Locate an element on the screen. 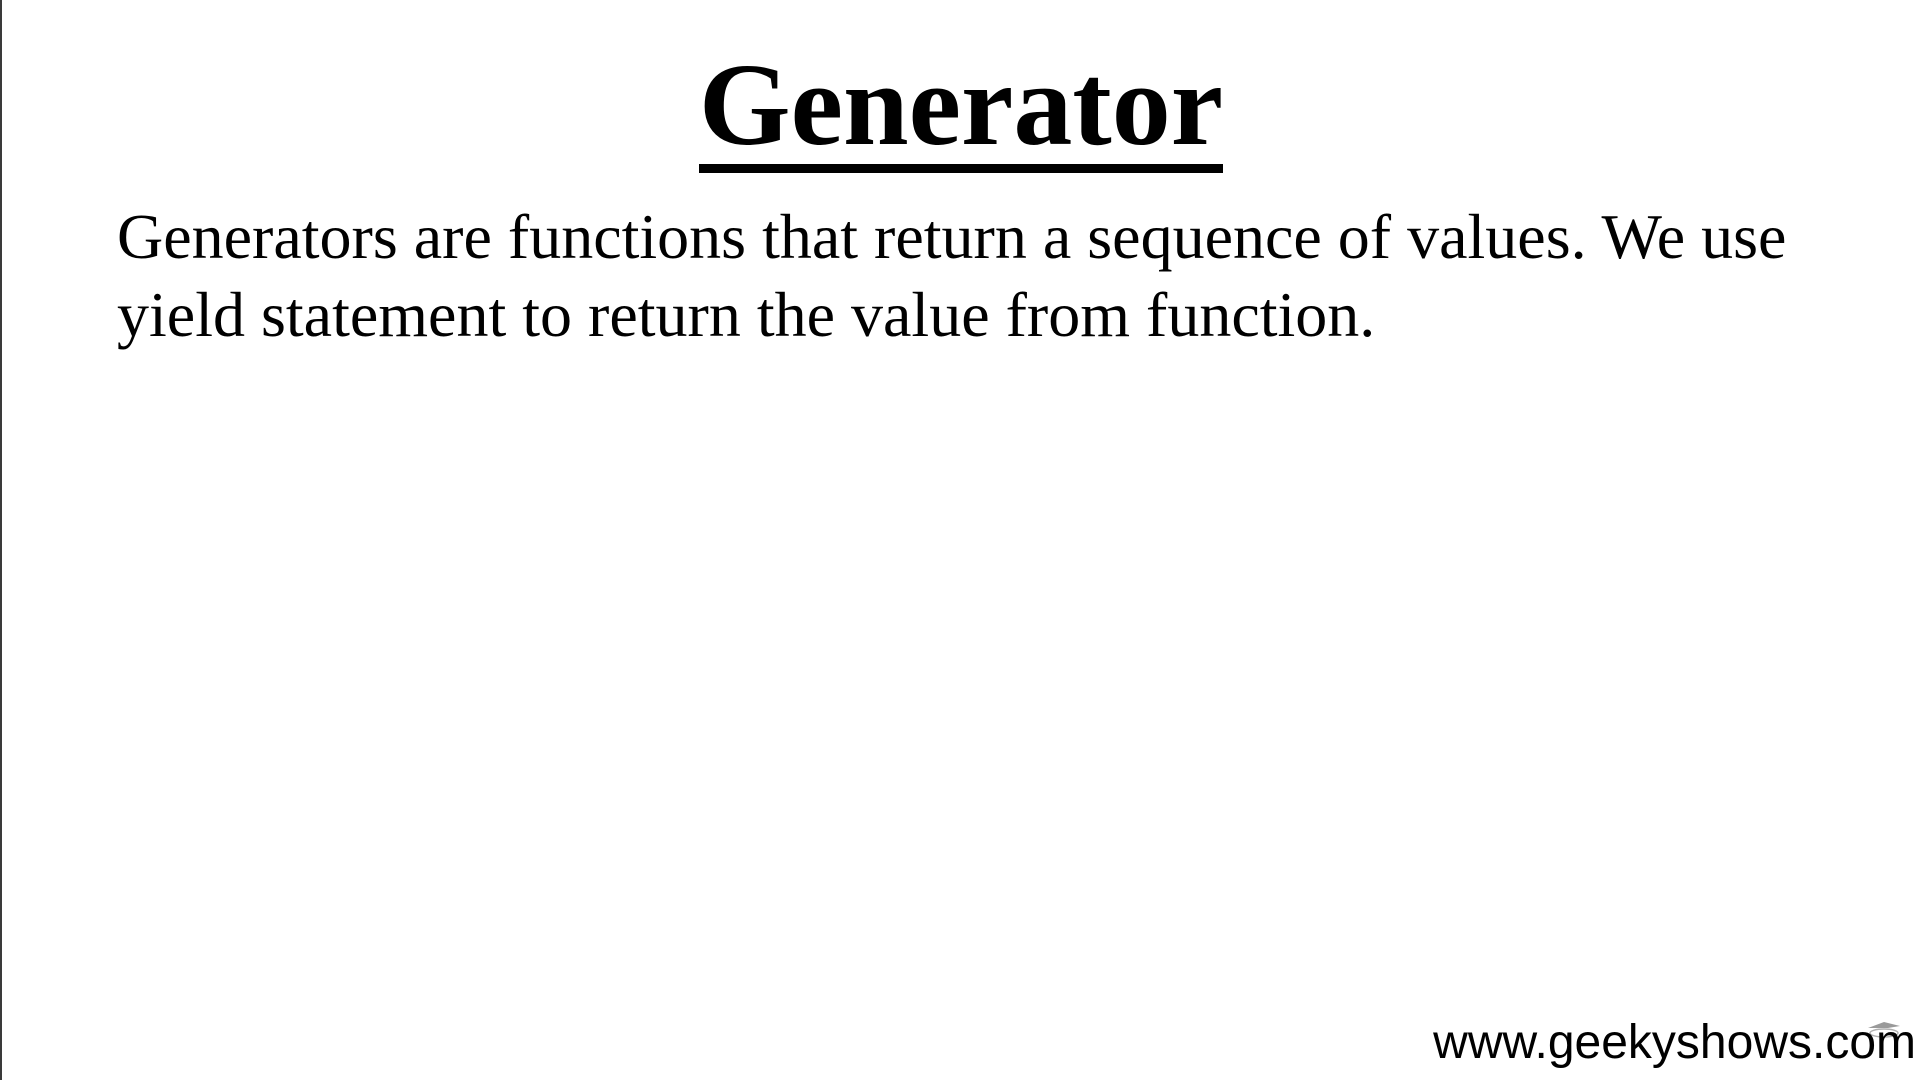  footer-website-url: www.geekyshows.com is located at coordinates (1674, 1042).